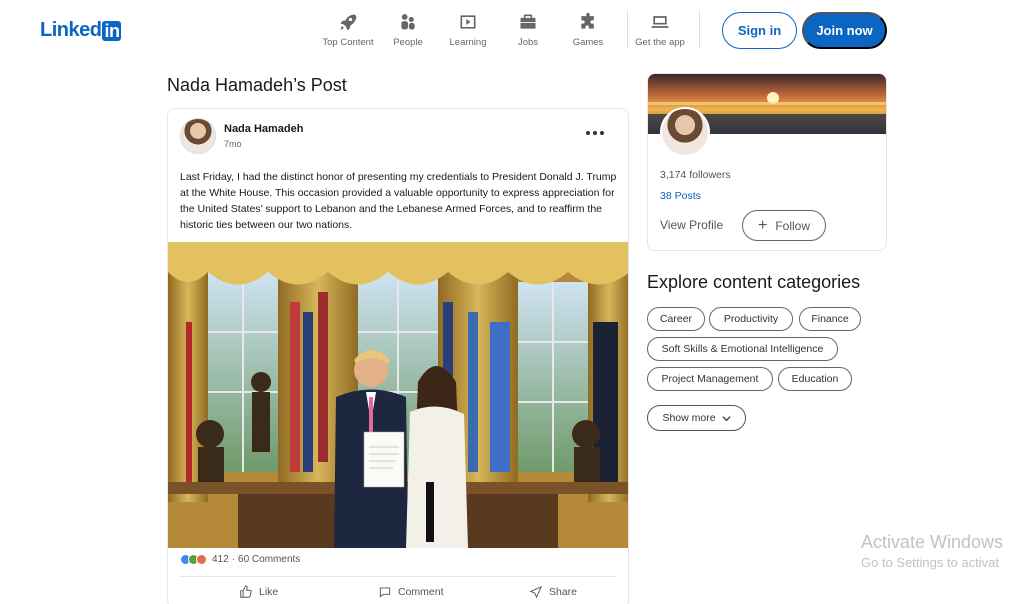 The height and width of the screenshot is (604, 1018). I want to click on chip-productivity: Productivity, so click(751, 319).